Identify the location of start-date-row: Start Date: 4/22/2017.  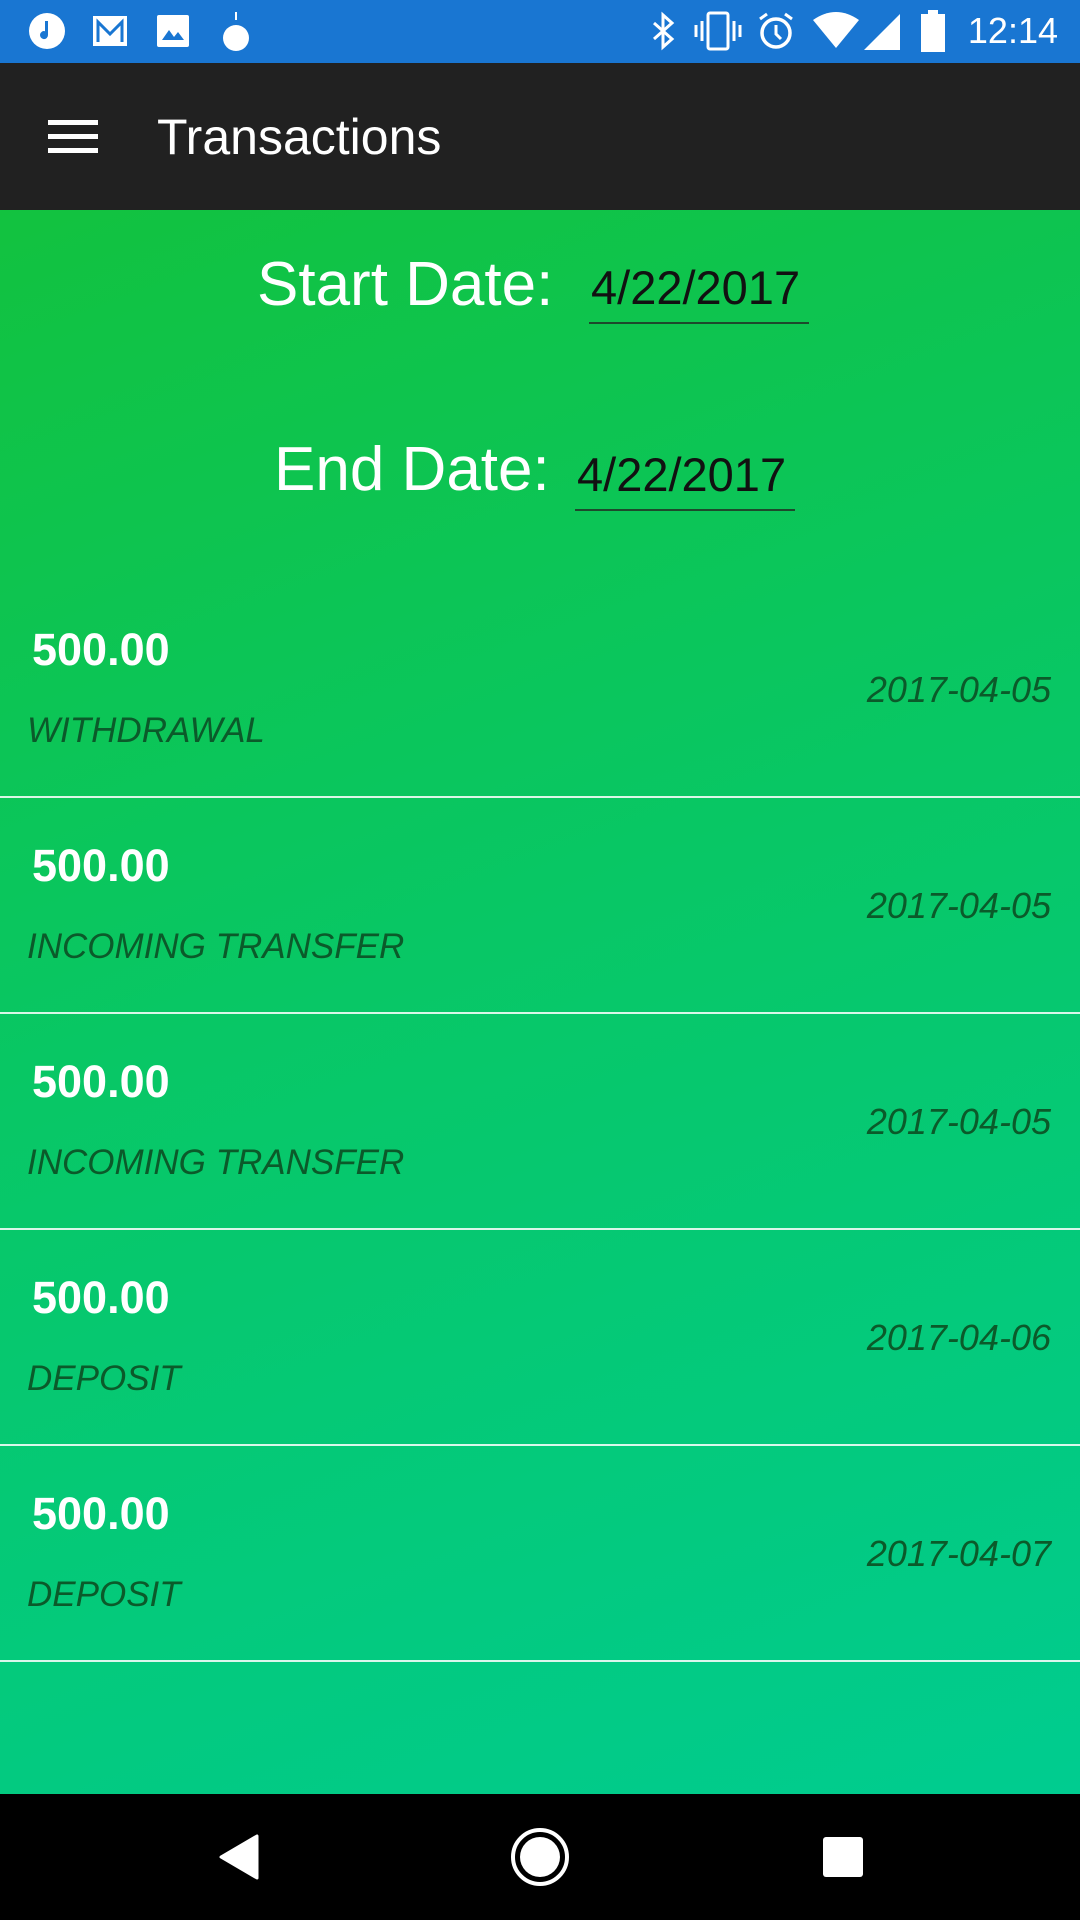
(540, 300).